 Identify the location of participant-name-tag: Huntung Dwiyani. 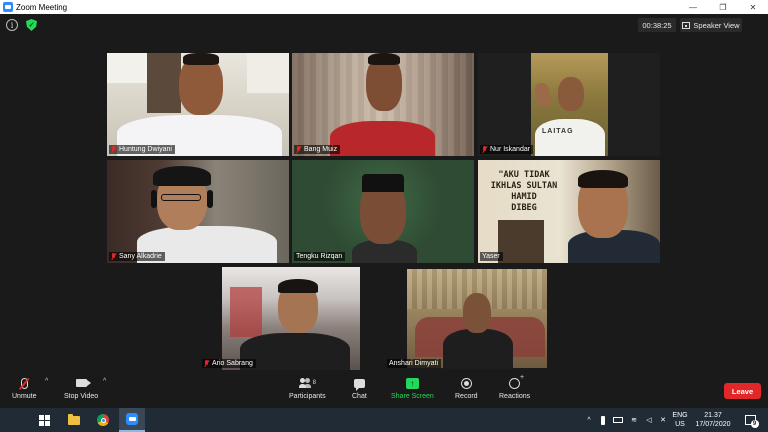
(142, 149).